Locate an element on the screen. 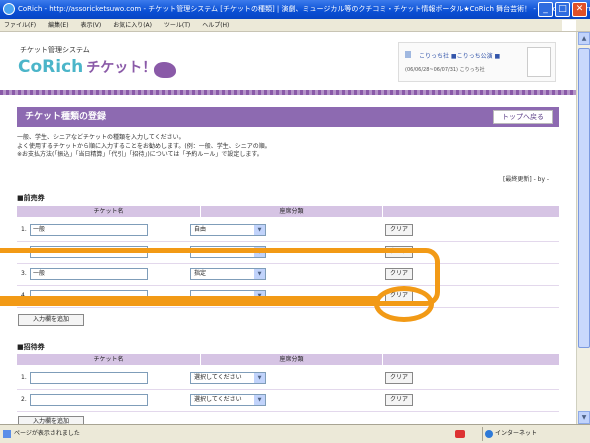  corich-logo: CoRich チケット！ is located at coordinates (87, 67).